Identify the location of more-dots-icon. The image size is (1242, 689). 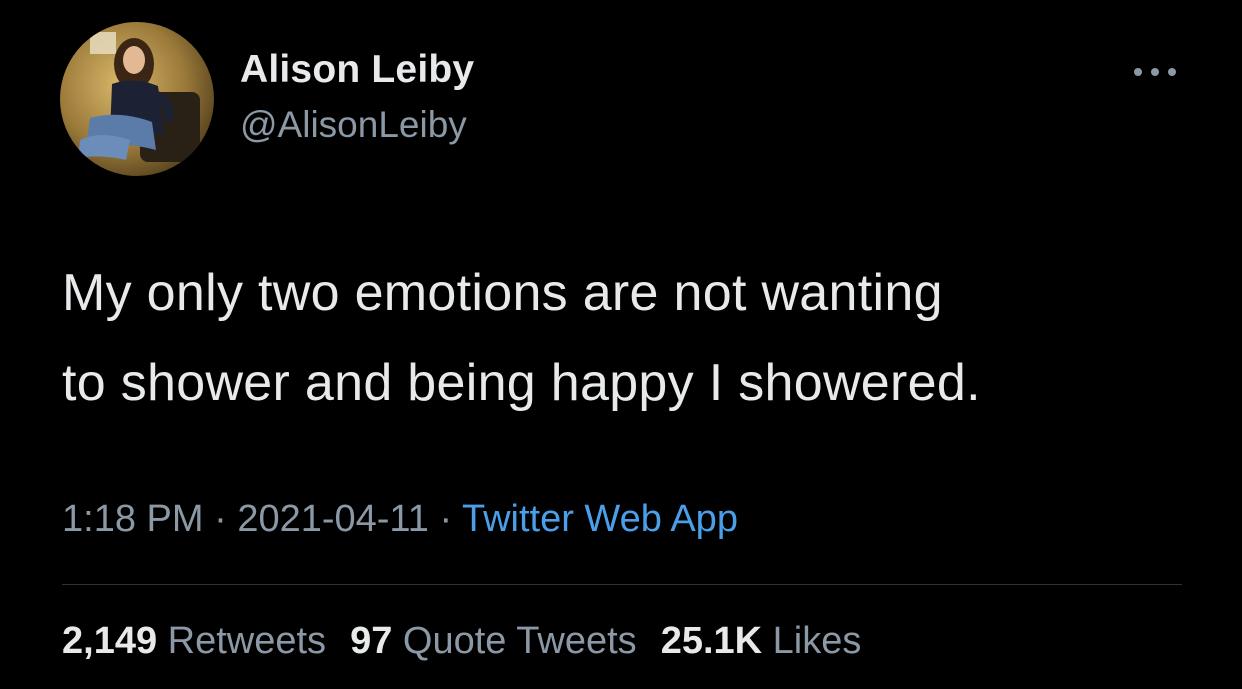
(1155, 72).